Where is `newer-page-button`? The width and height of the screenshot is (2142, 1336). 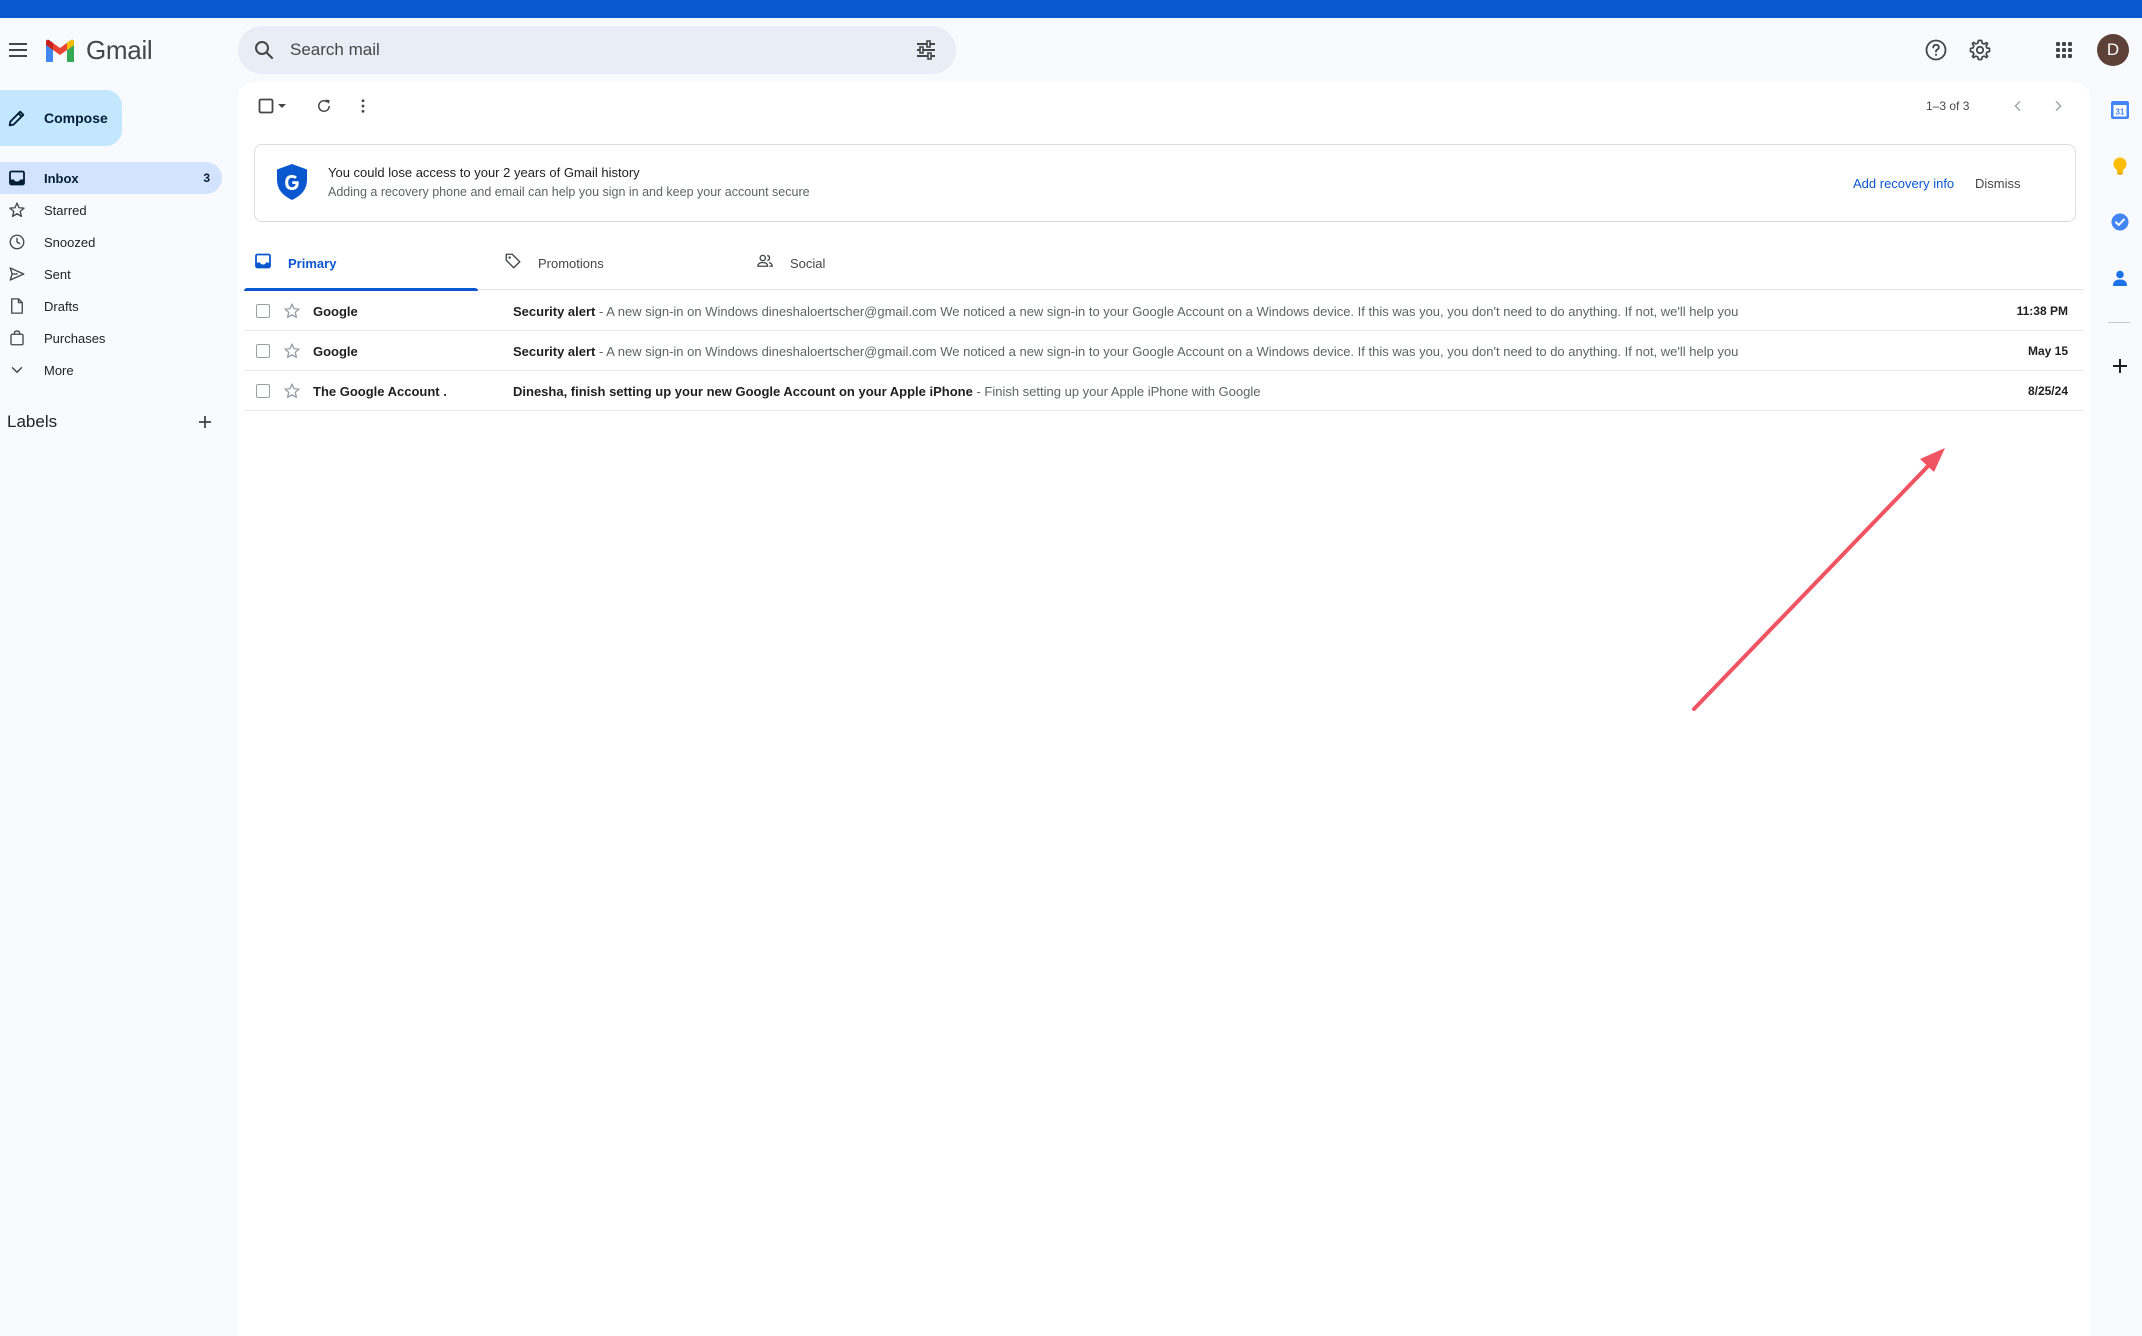
newer-page-button is located at coordinates (2018, 106).